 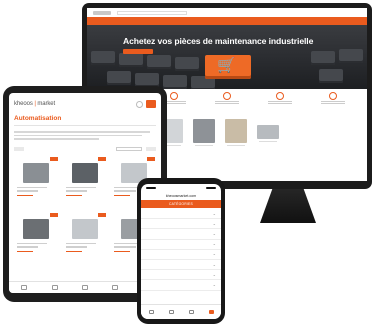 I want to click on phone-categories-header: CATÉGORIES, so click(x=181, y=204).